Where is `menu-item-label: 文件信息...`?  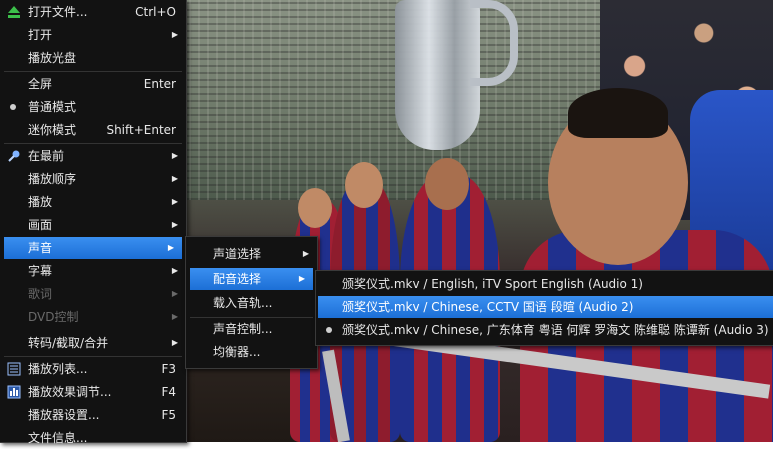 menu-item-label: 文件信息... is located at coordinates (58, 438).